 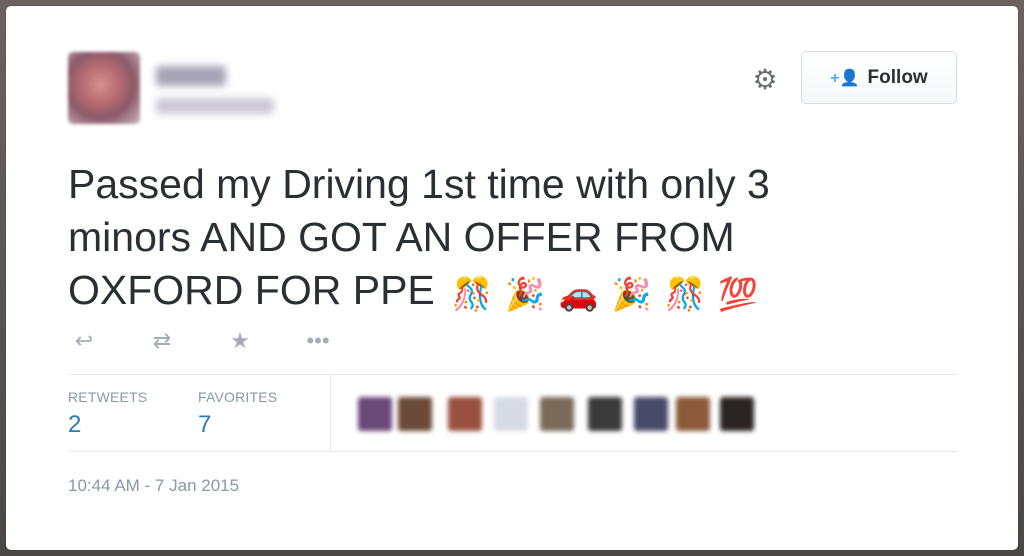 What do you see at coordinates (578, 294) in the screenshot?
I see `car-emoji: 🚗` at bounding box center [578, 294].